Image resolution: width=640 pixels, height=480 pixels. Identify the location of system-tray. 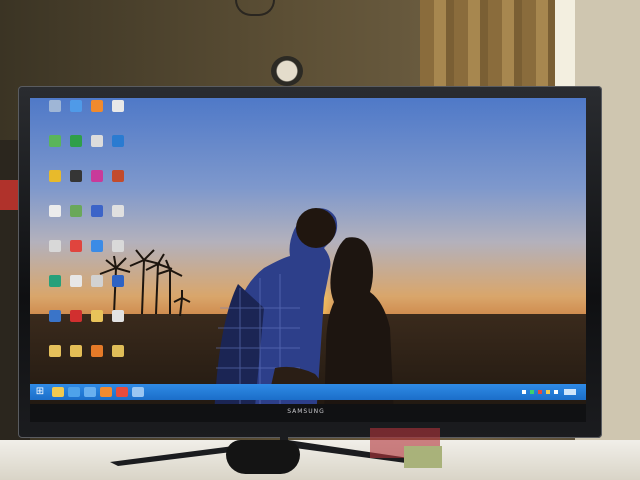
(550, 392).